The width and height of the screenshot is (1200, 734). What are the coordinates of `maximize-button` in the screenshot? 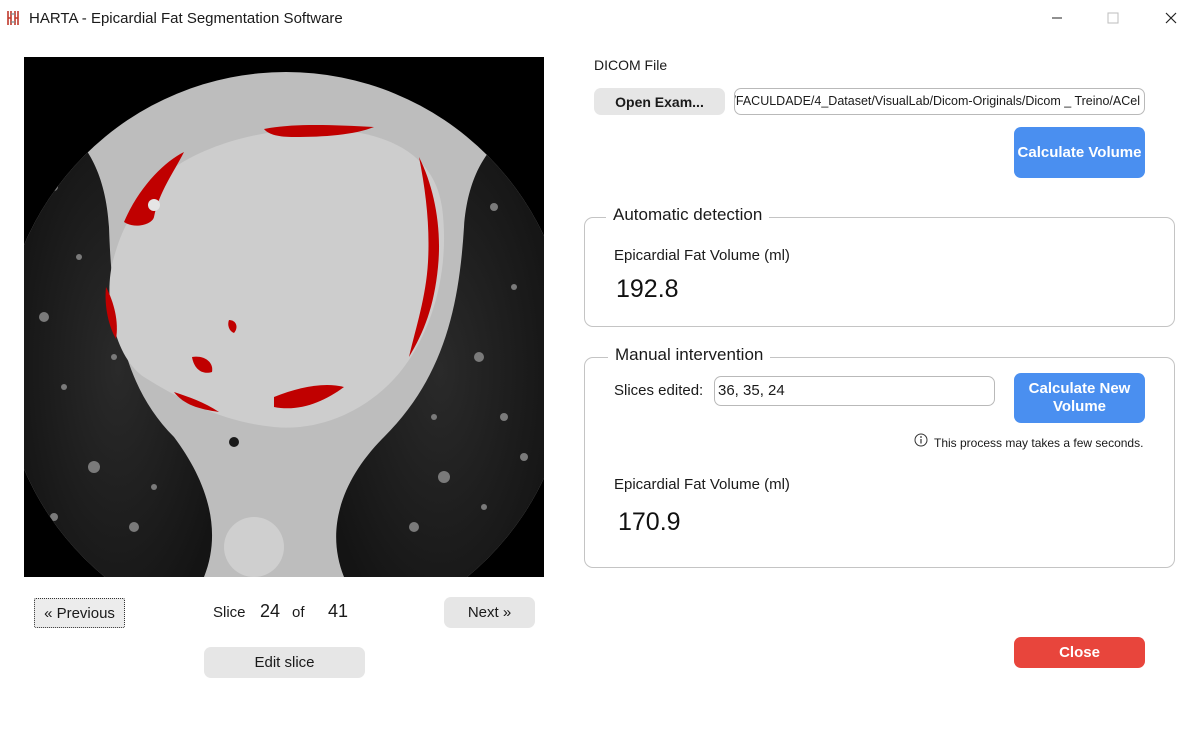 It's located at (1113, 18).